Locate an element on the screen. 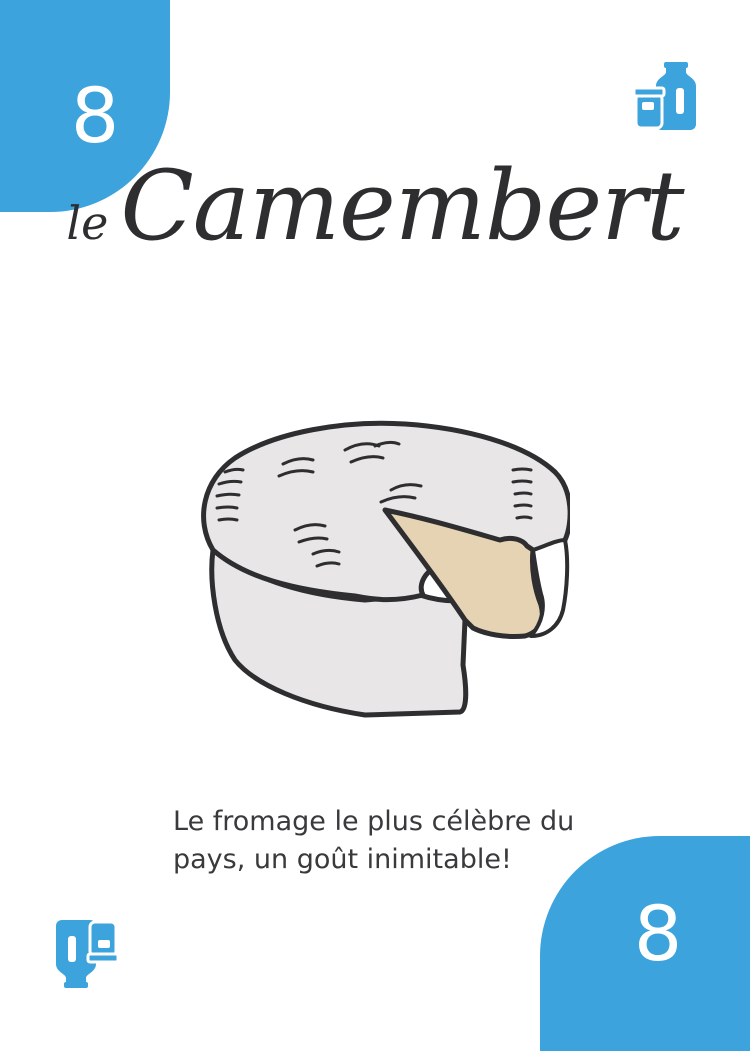  description-line-2: pays, un goût inimitable! is located at coordinates (342, 859).